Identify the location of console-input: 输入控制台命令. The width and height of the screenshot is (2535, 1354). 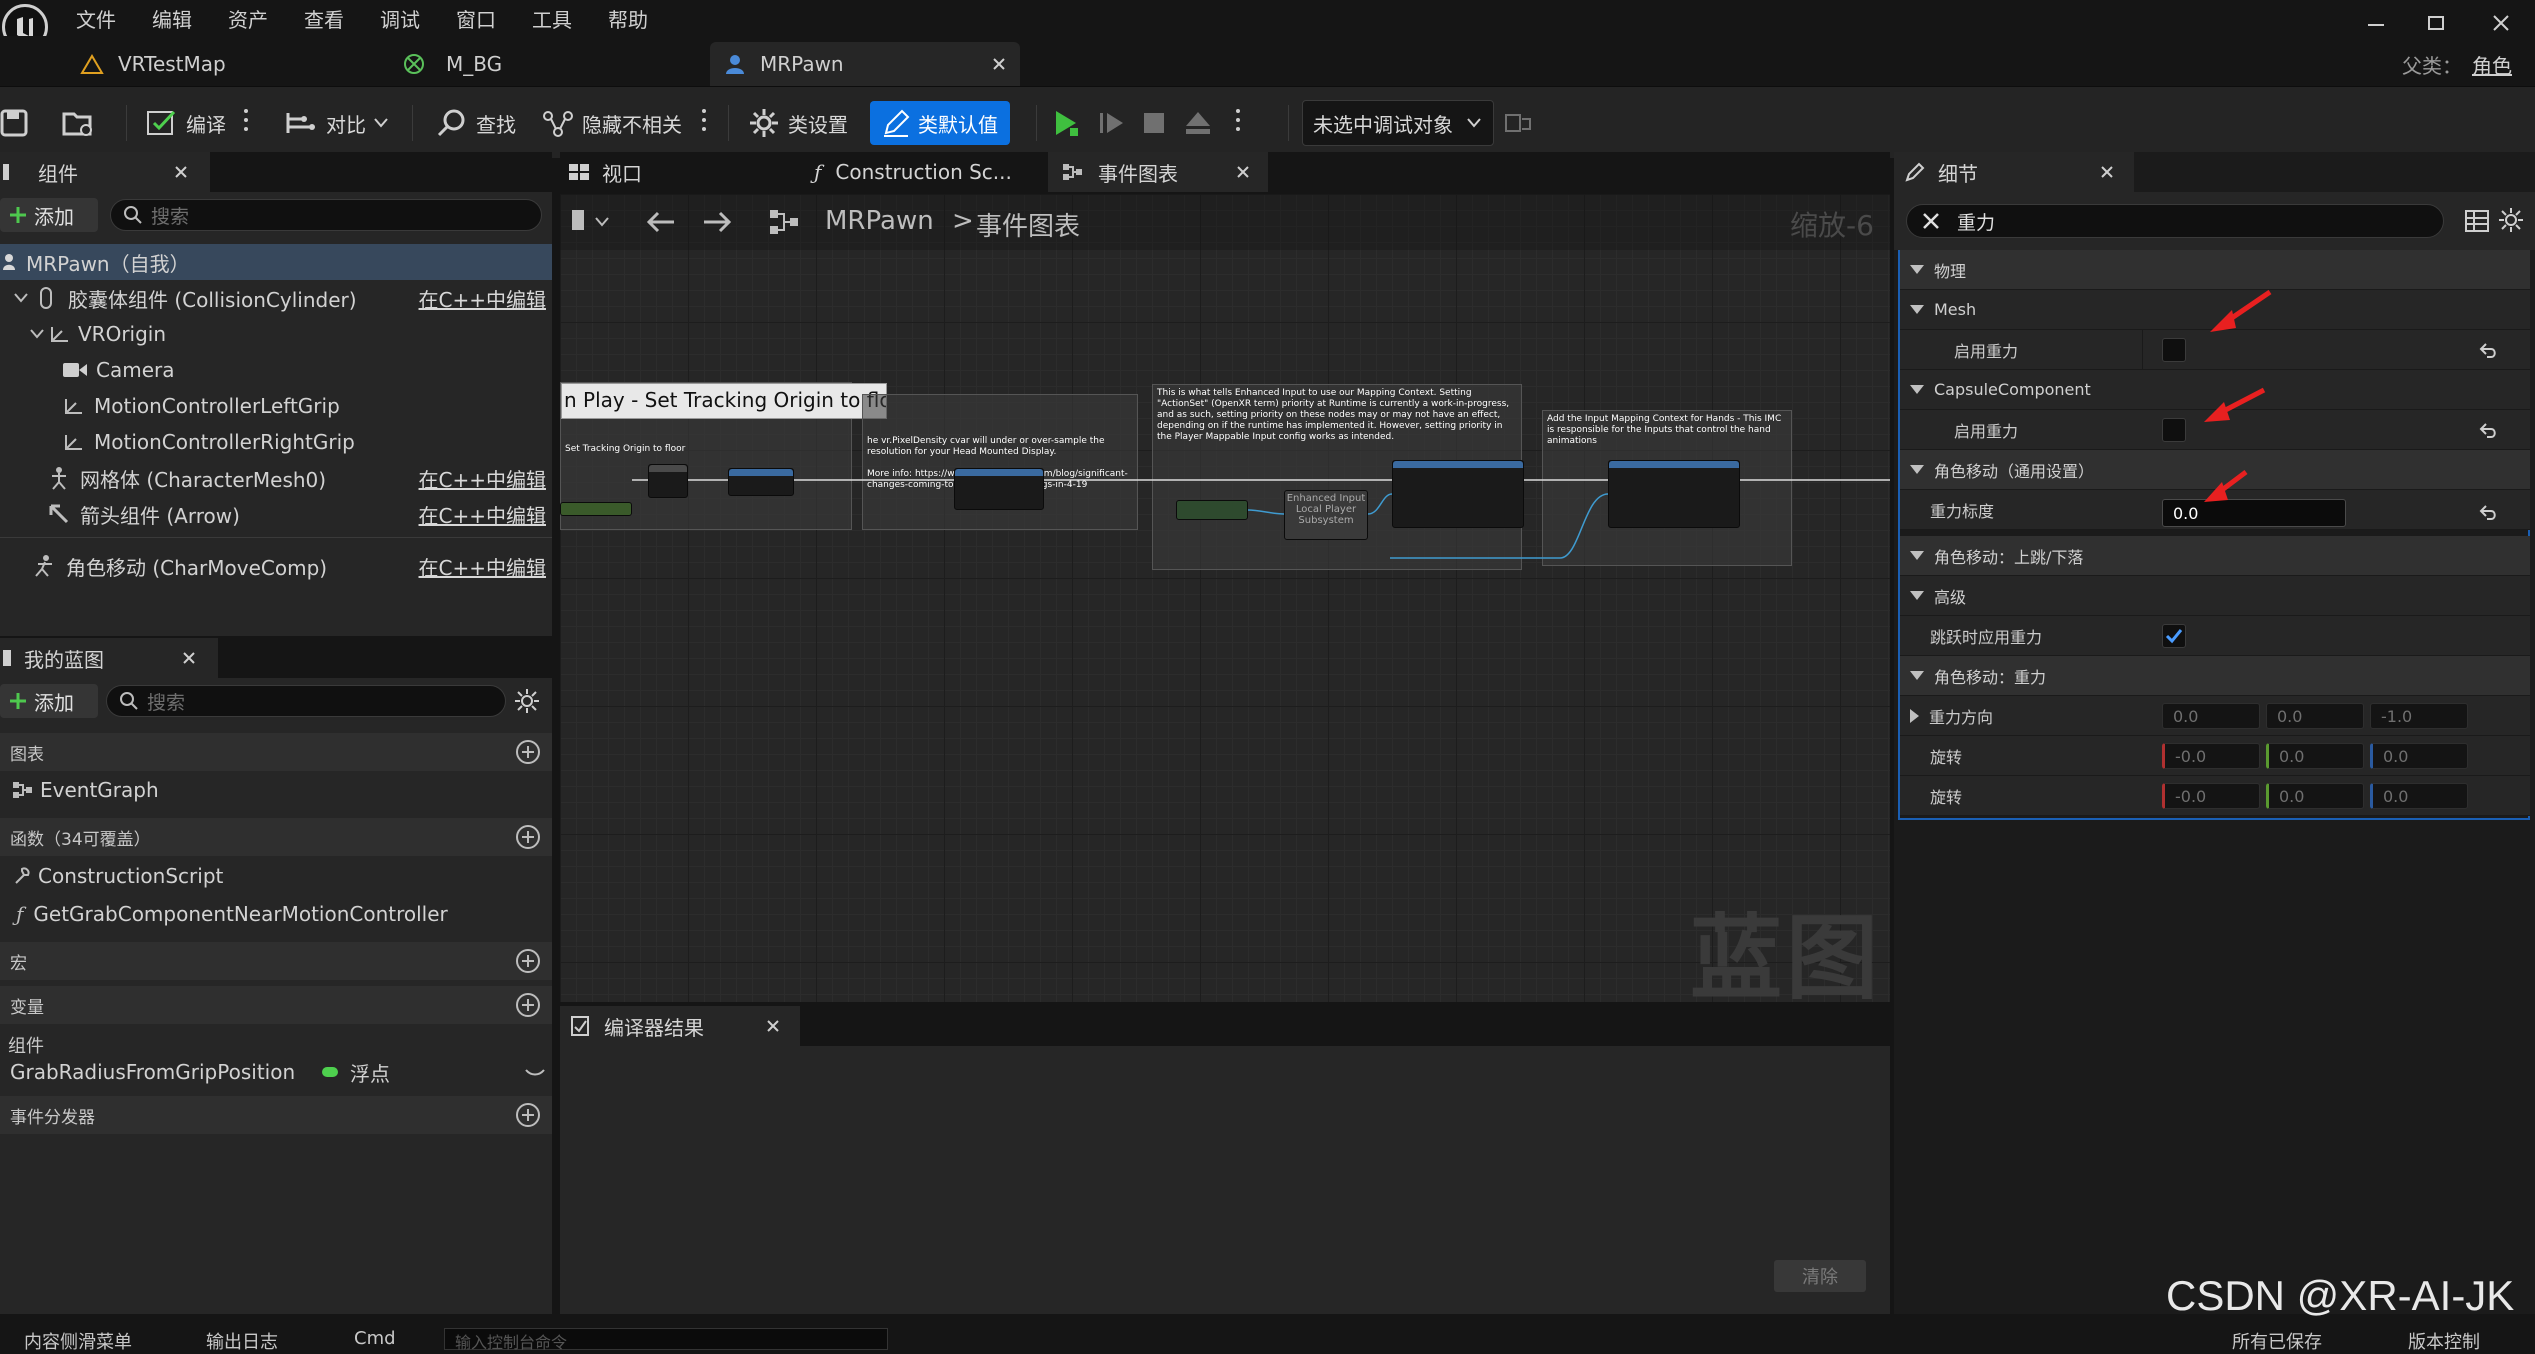
(666, 1340).